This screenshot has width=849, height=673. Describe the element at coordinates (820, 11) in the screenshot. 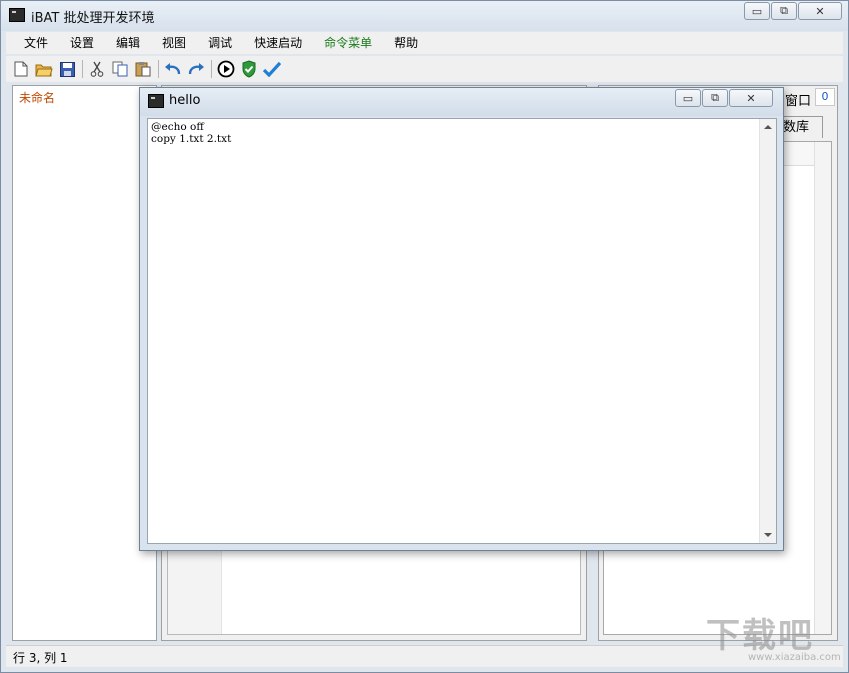

I see `close-button: ✕` at that location.